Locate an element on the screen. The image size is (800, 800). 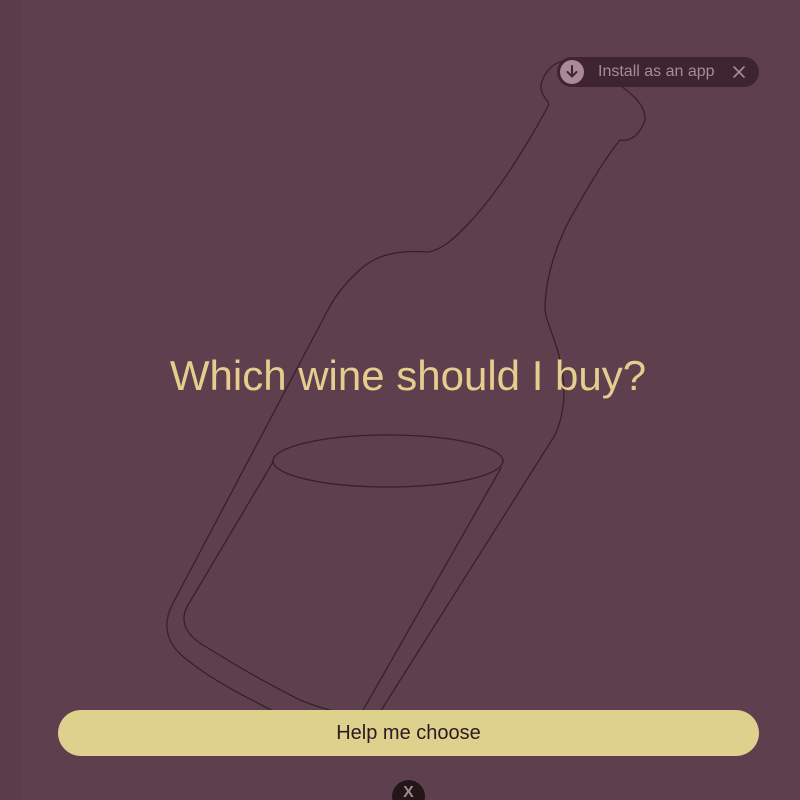
install-app-label: Install as an app is located at coordinates (656, 72).